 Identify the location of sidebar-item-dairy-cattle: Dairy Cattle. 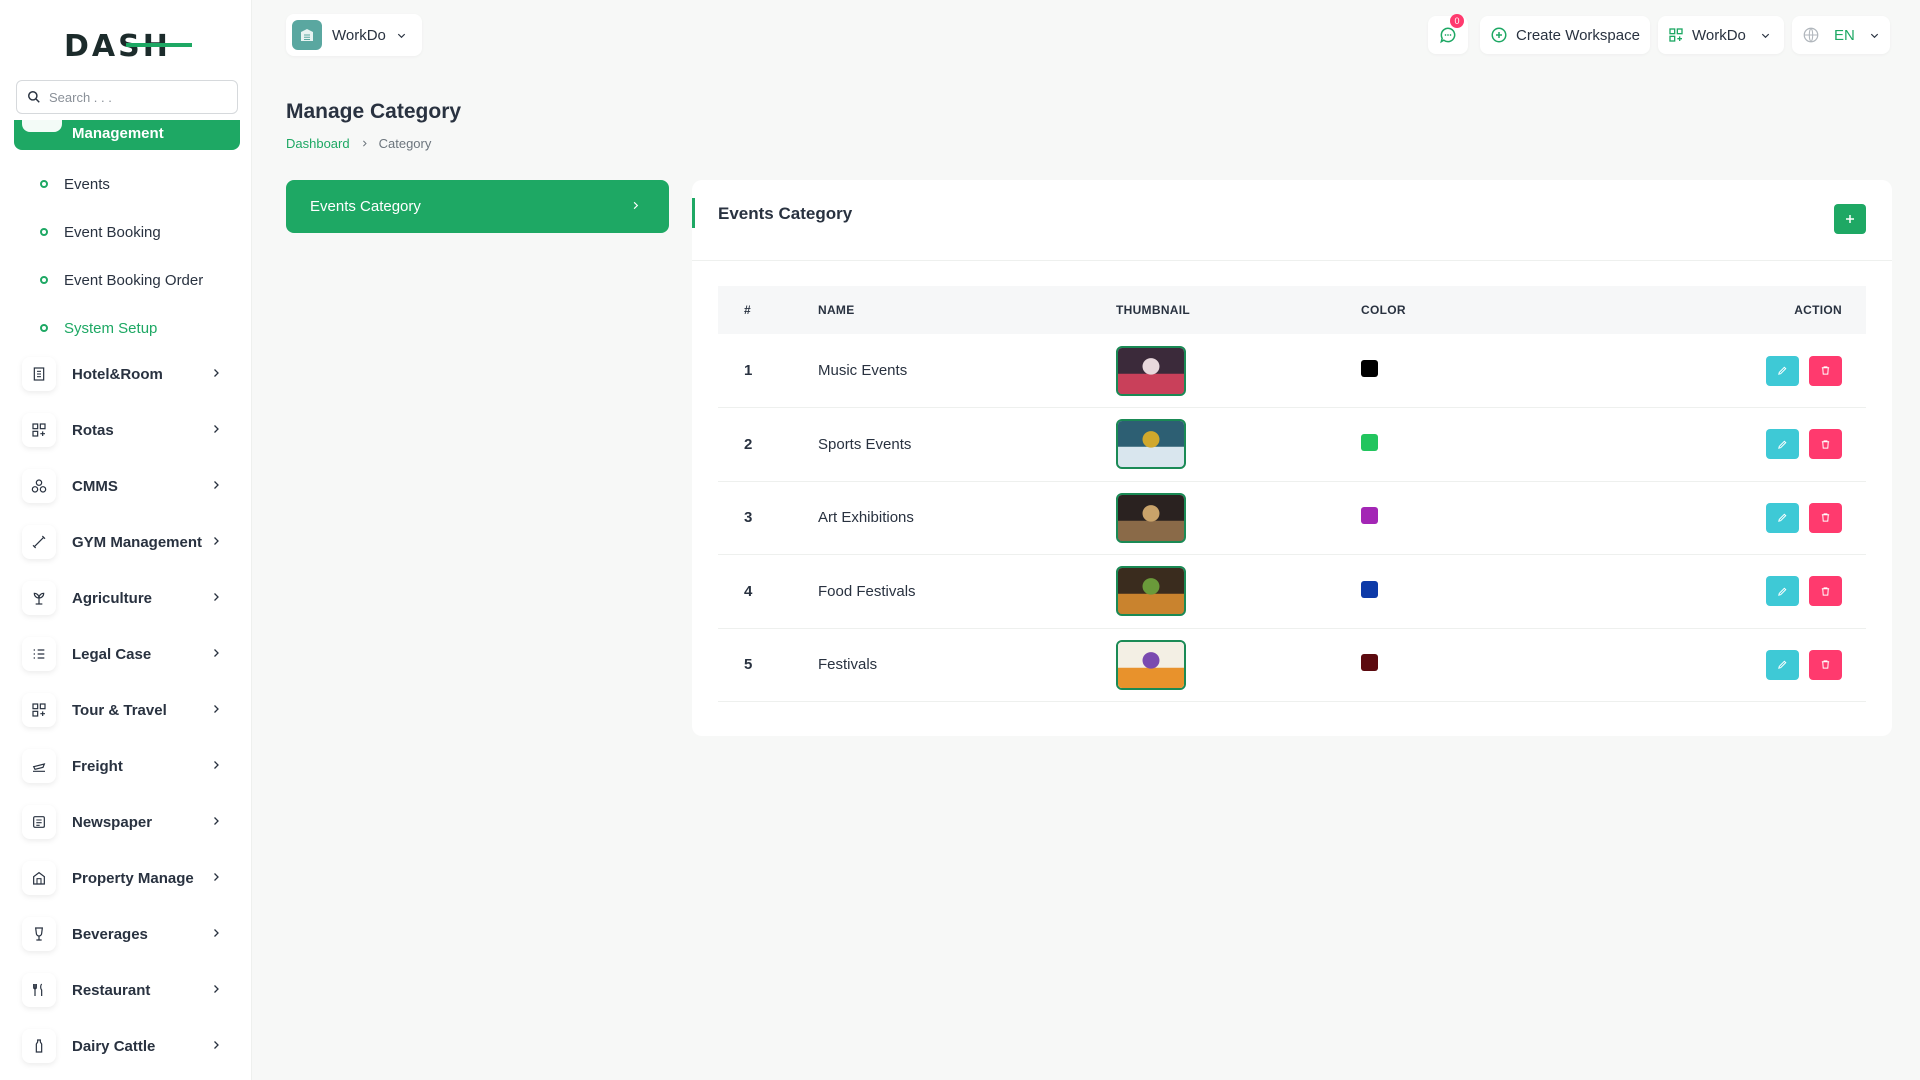
(125, 1046).